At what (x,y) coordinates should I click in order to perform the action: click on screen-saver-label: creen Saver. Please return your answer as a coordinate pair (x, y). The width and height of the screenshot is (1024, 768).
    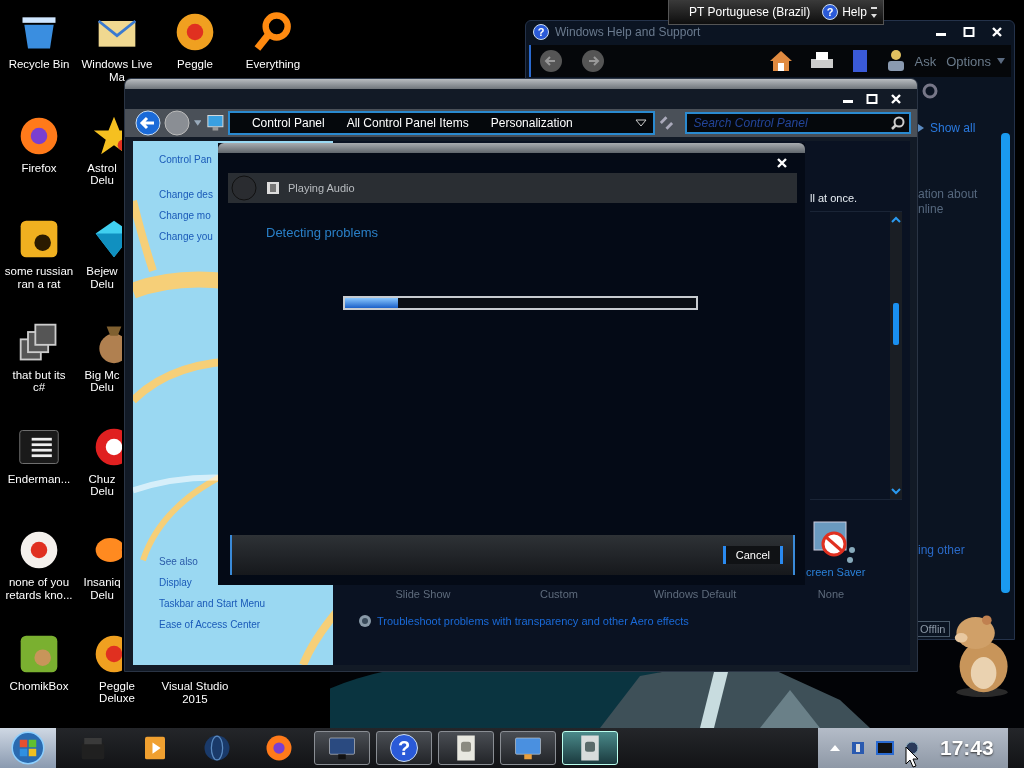
    Looking at the image, I should click on (836, 572).